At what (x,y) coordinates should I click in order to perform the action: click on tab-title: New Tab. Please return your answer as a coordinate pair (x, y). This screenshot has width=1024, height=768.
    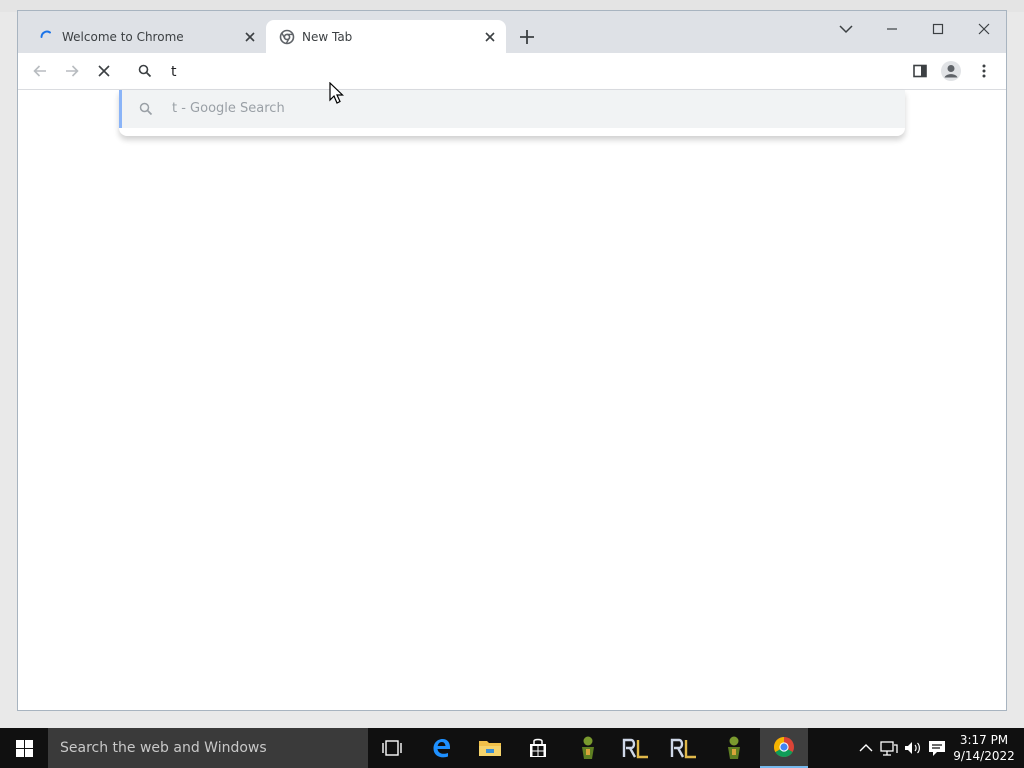
    Looking at the image, I should click on (327, 37).